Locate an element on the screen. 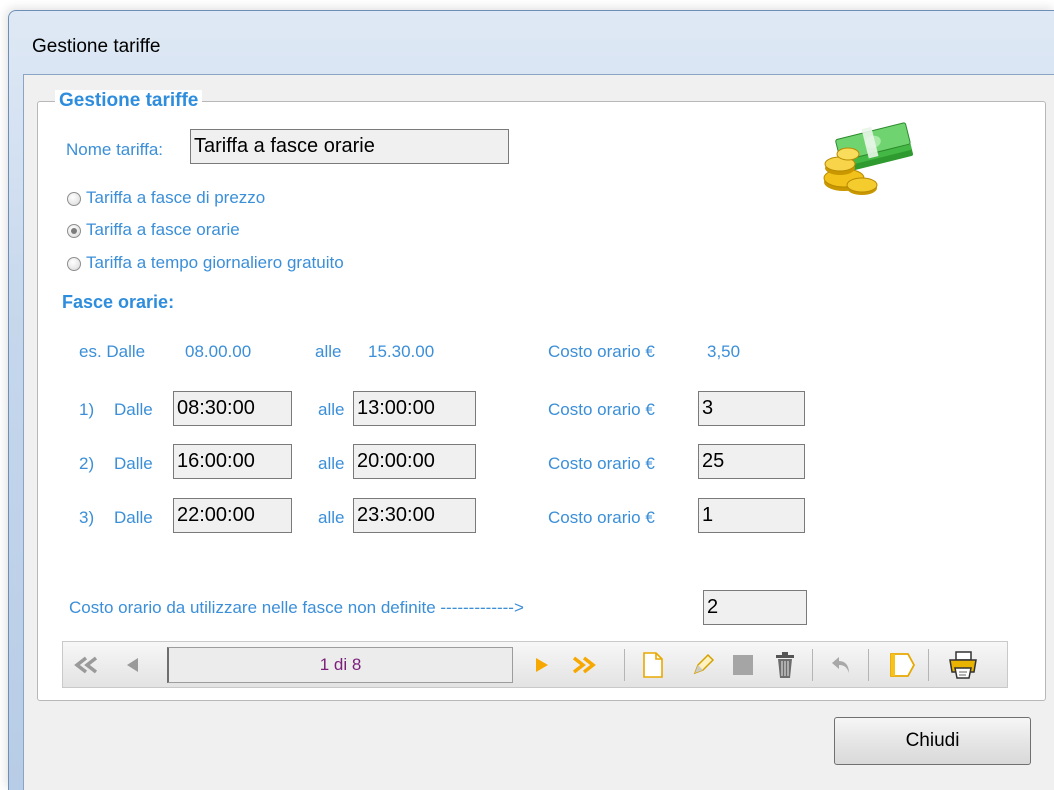 The height and width of the screenshot is (790, 1054). example-cost-value: 3,50 is located at coordinates (724, 351).